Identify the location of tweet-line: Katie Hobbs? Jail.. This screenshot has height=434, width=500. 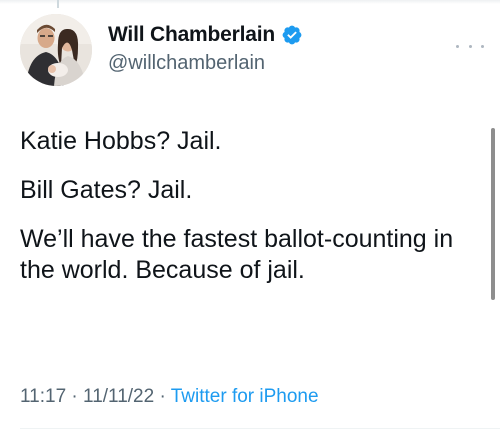
(121, 141).